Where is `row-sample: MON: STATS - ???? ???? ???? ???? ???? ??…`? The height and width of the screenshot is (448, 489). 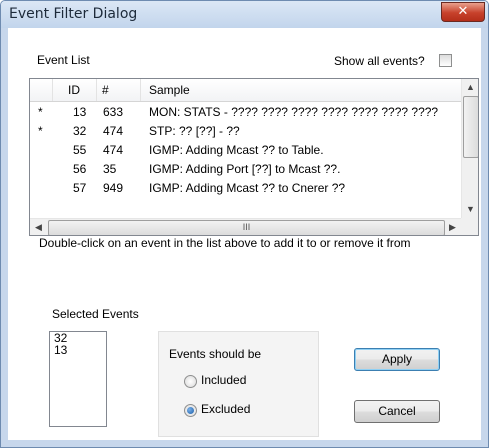
row-sample: MON: STATS - ???? ???? ???? ???? ???? ??… is located at coordinates (294, 112).